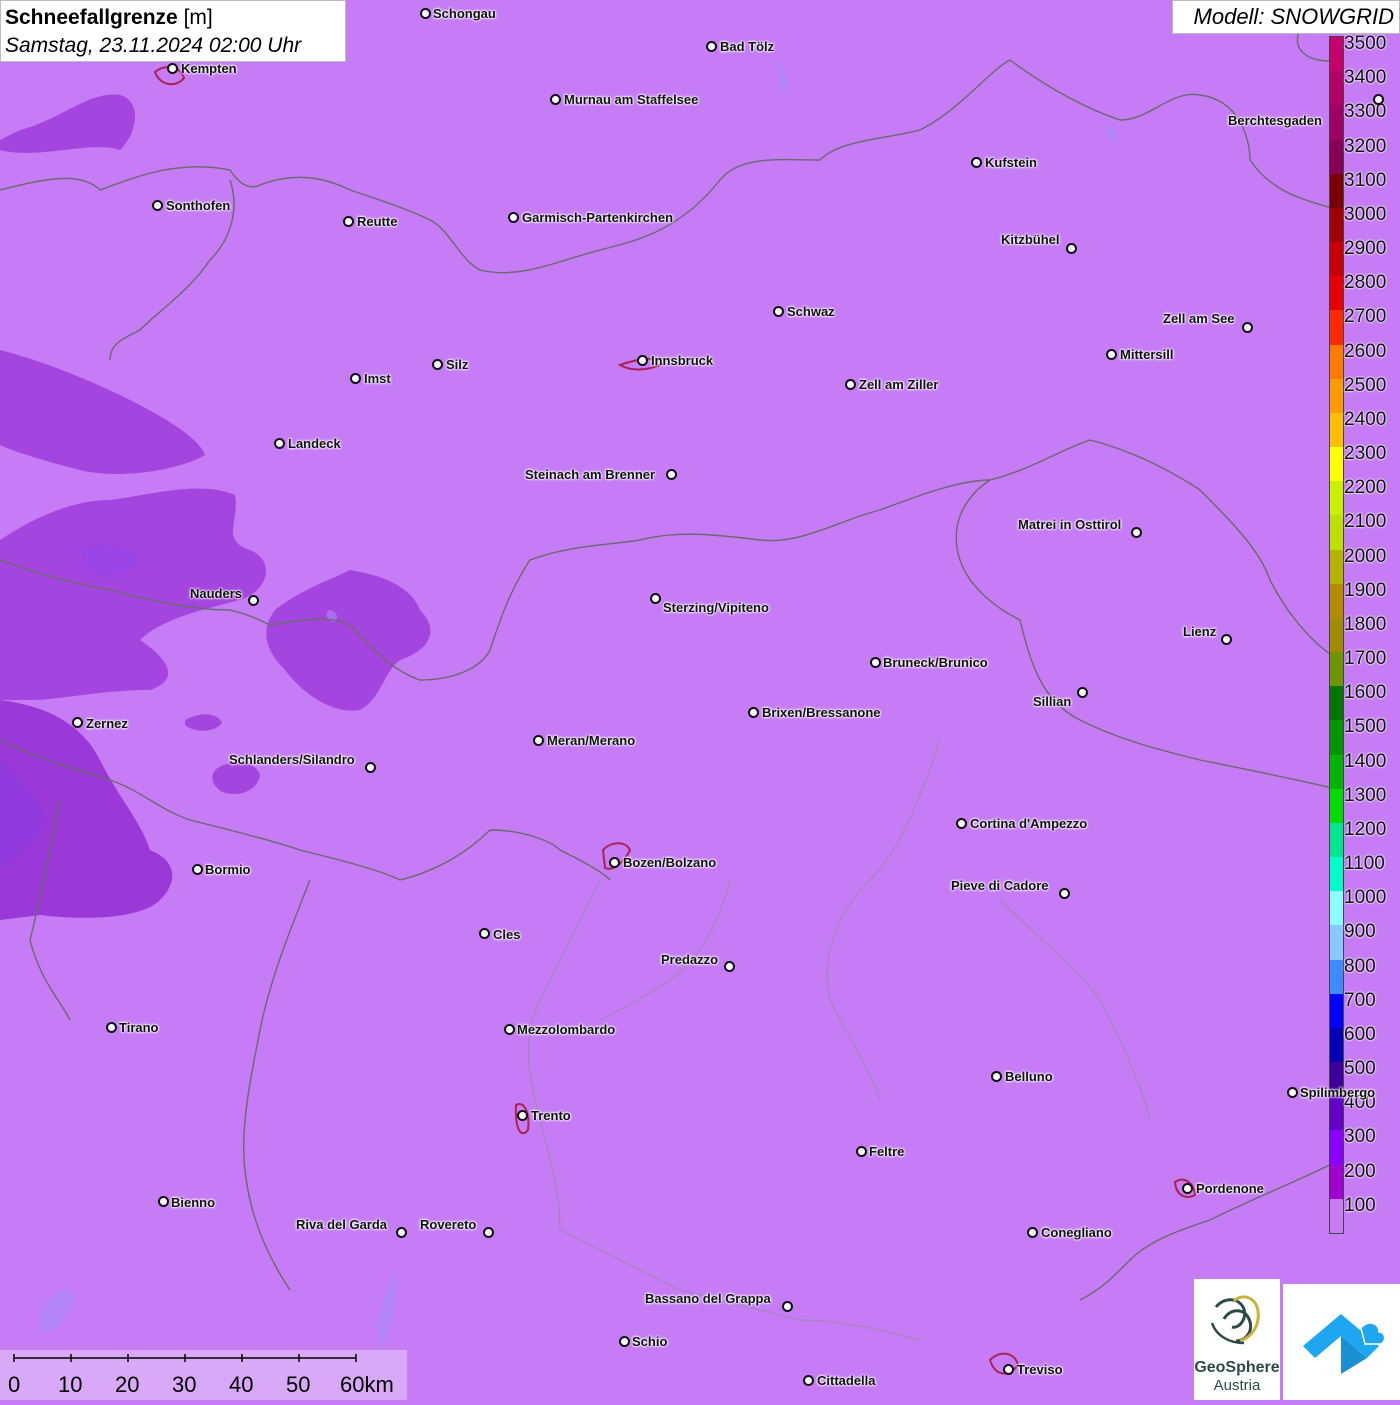 The width and height of the screenshot is (1400, 1405). What do you see at coordinates (1000, 885) in the screenshot?
I see `city-label: Pieve di Cadore` at bounding box center [1000, 885].